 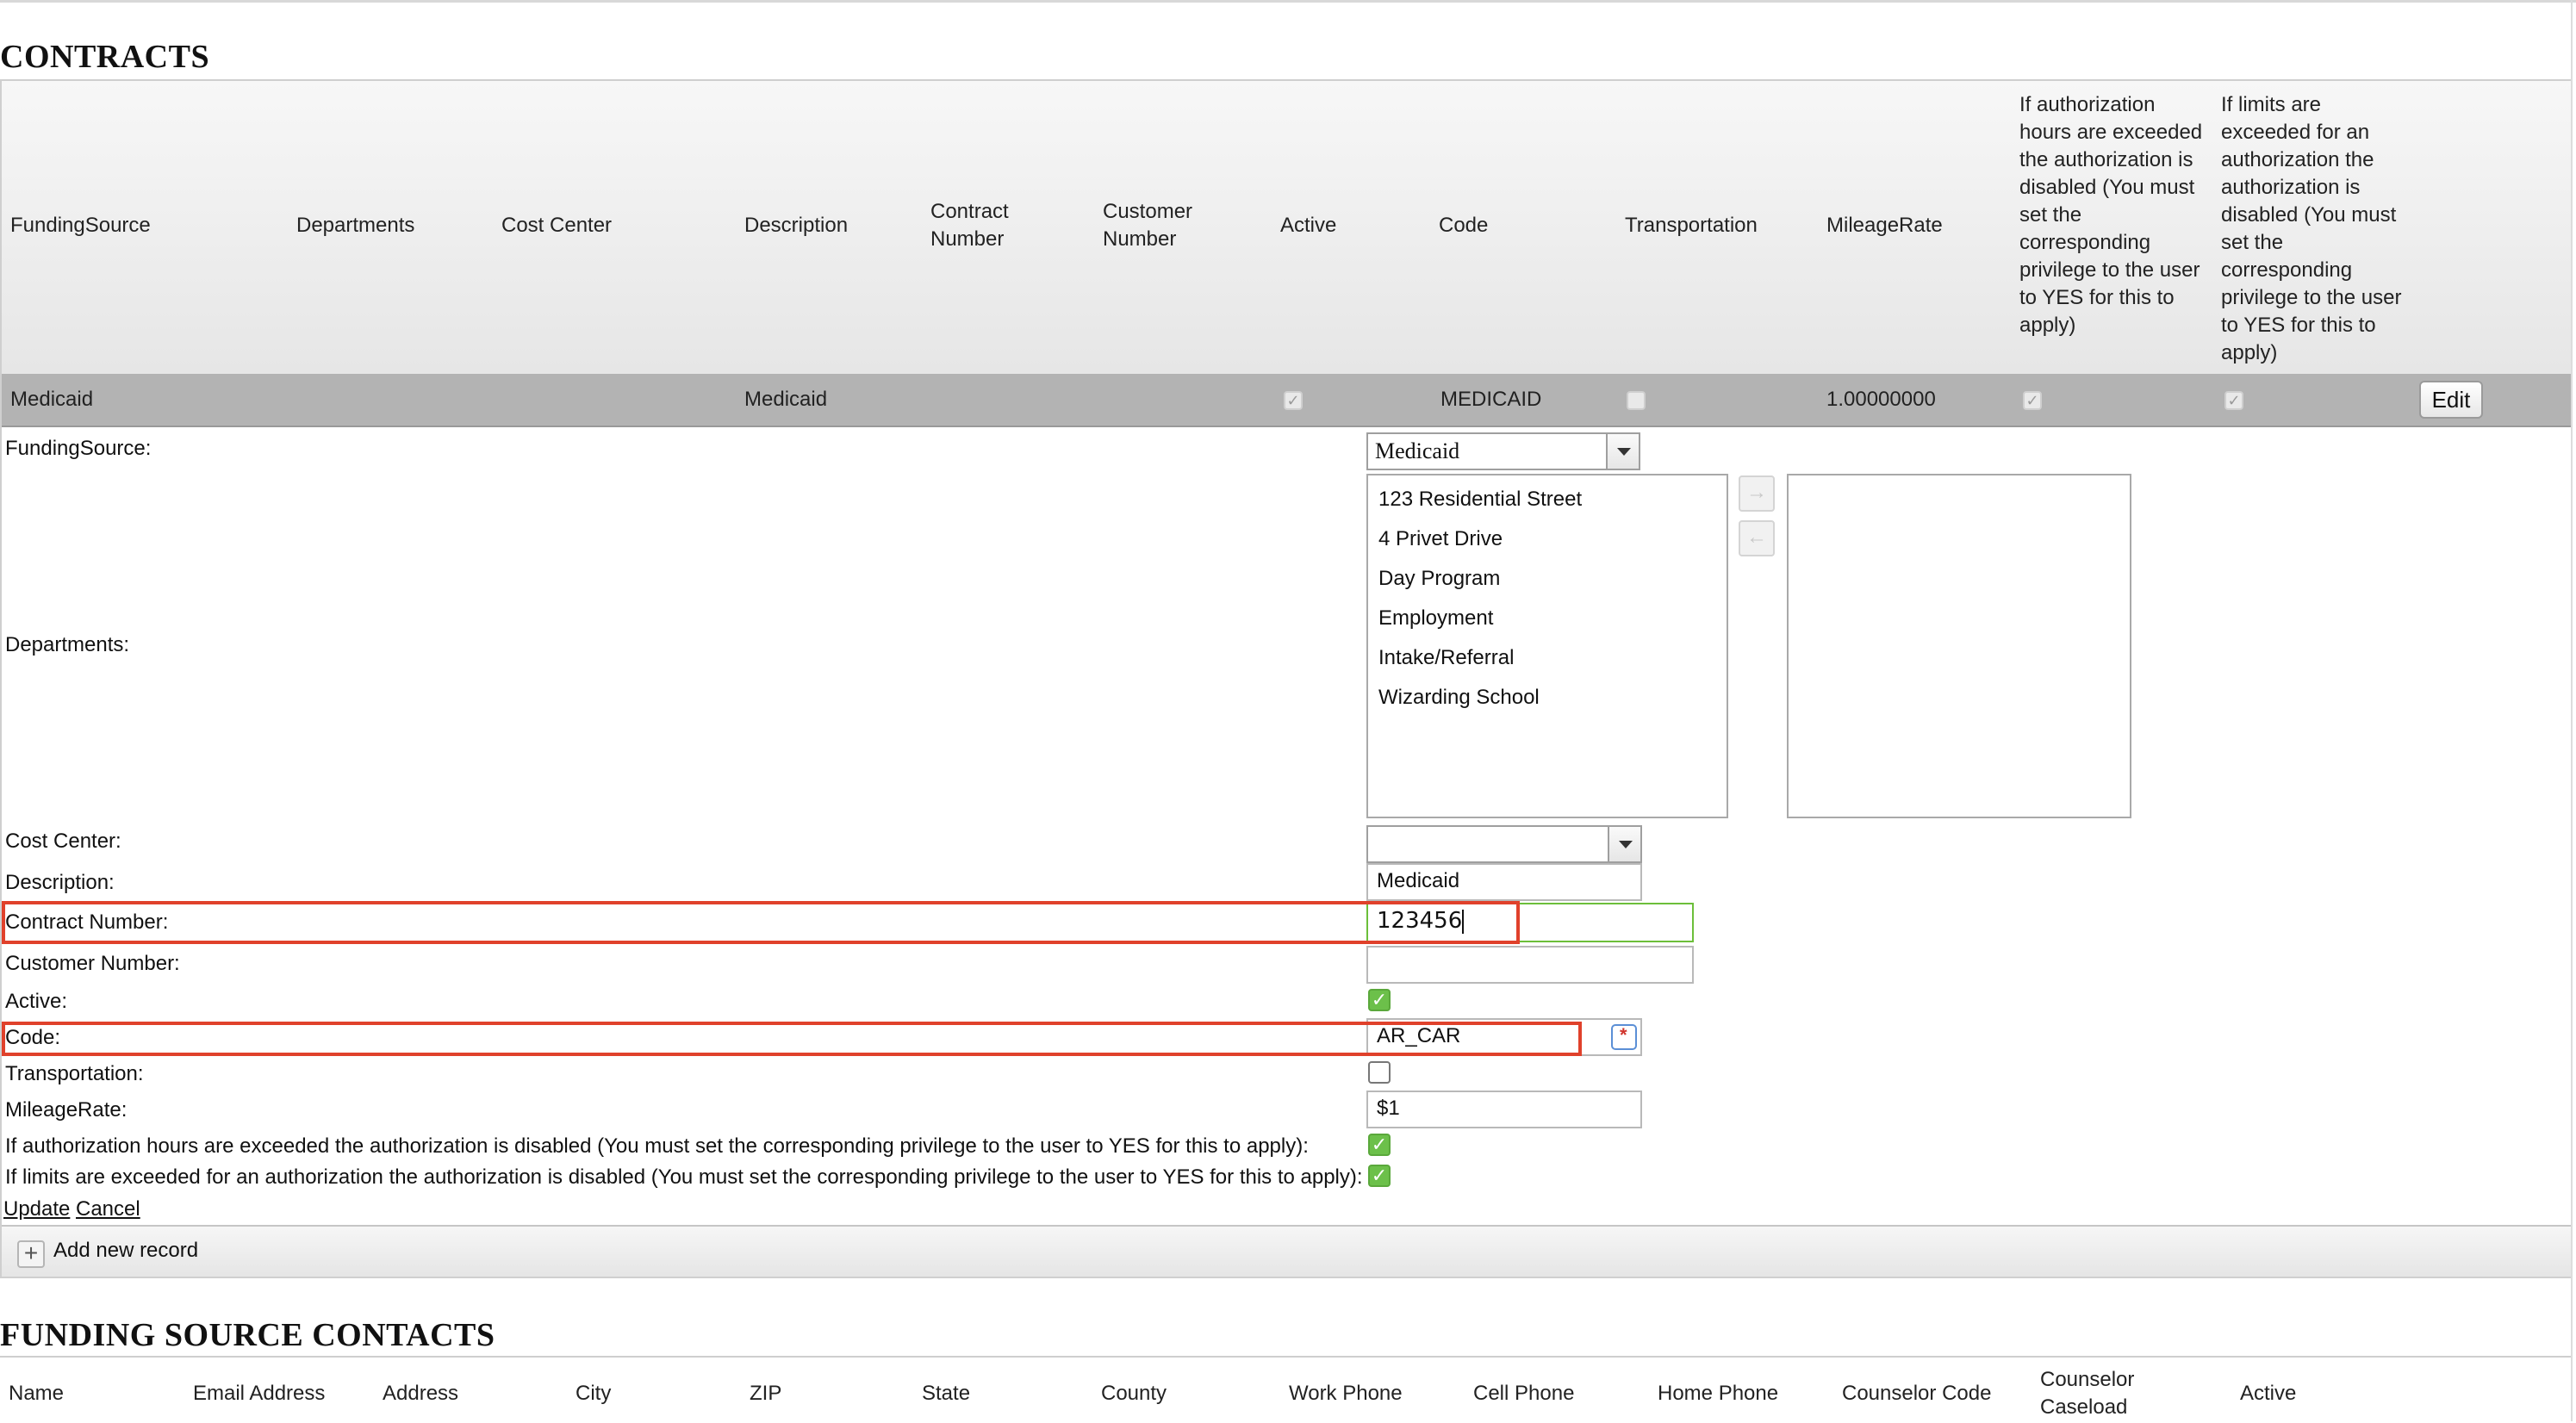 I want to click on plus-icon: +, so click(x=31, y=1254).